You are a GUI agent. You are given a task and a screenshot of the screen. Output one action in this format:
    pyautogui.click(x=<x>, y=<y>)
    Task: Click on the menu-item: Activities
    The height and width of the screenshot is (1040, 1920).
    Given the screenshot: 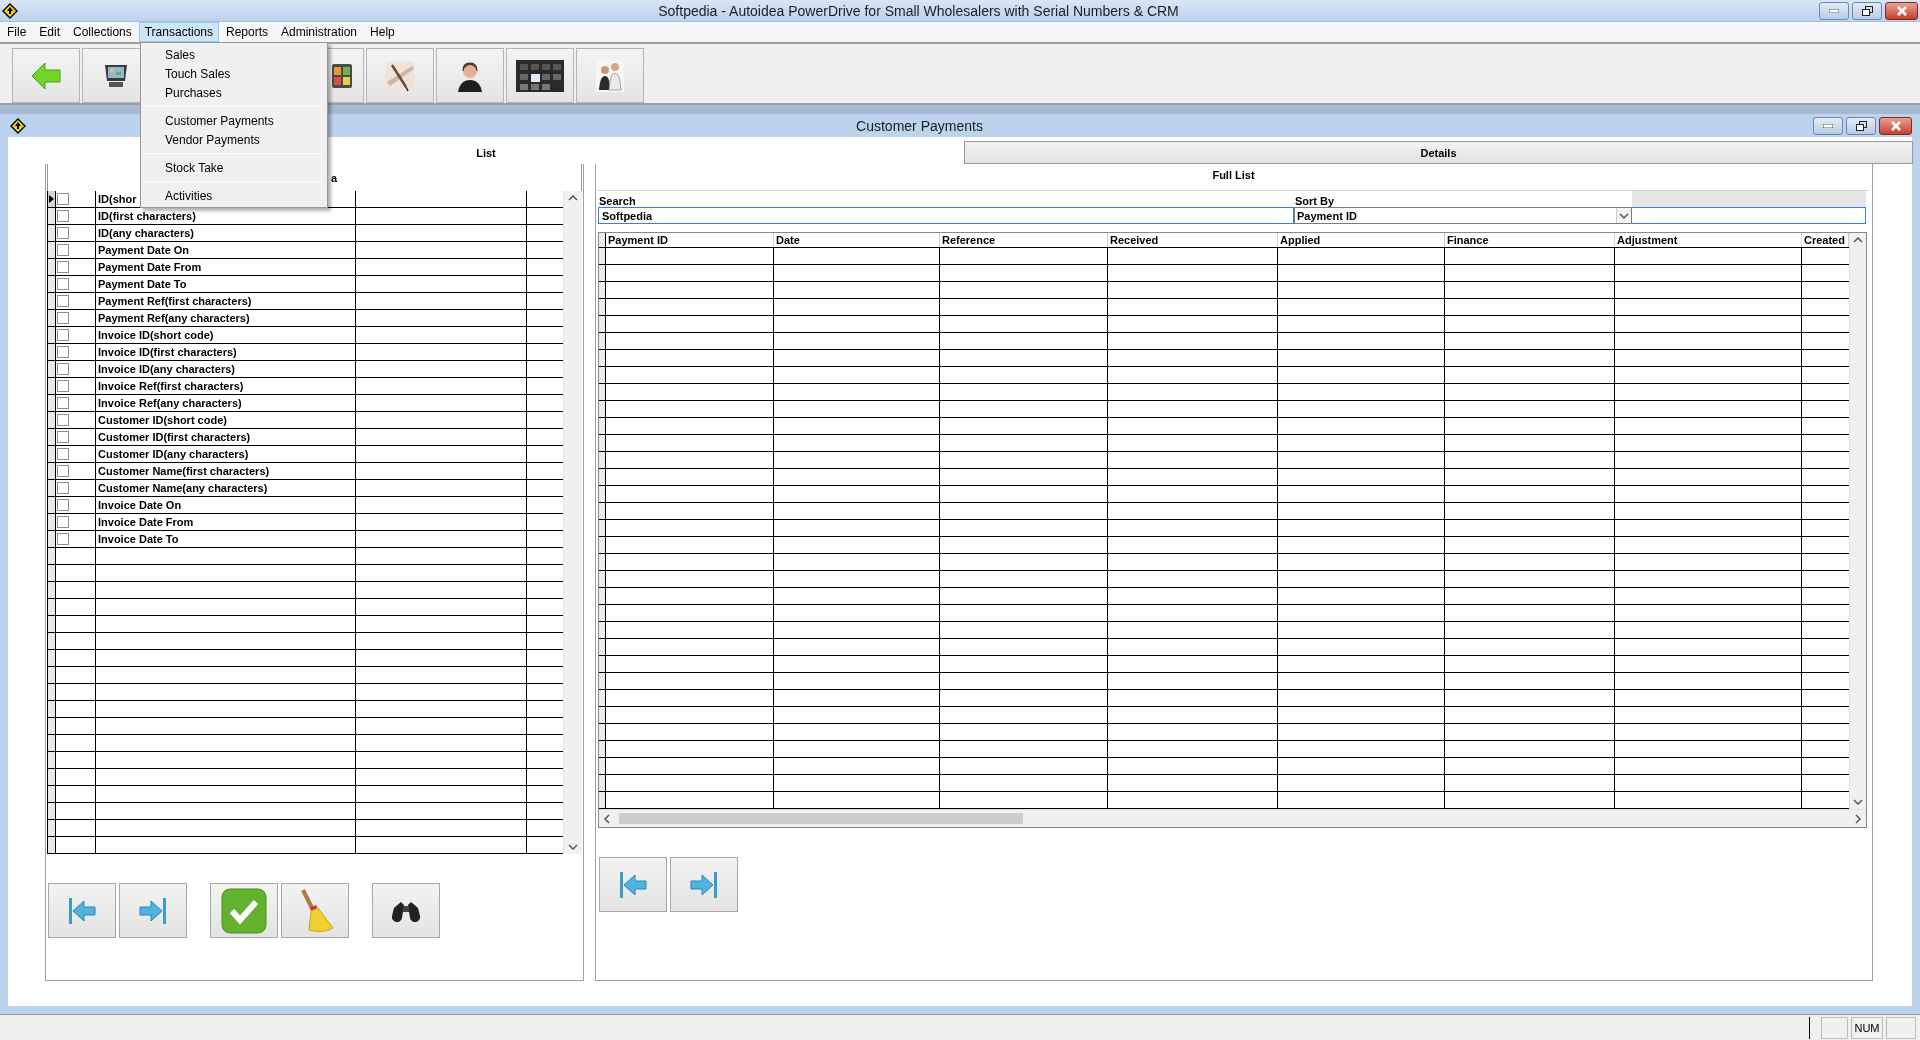 What is the action you would take?
    pyautogui.click(x=234, y=195)
    